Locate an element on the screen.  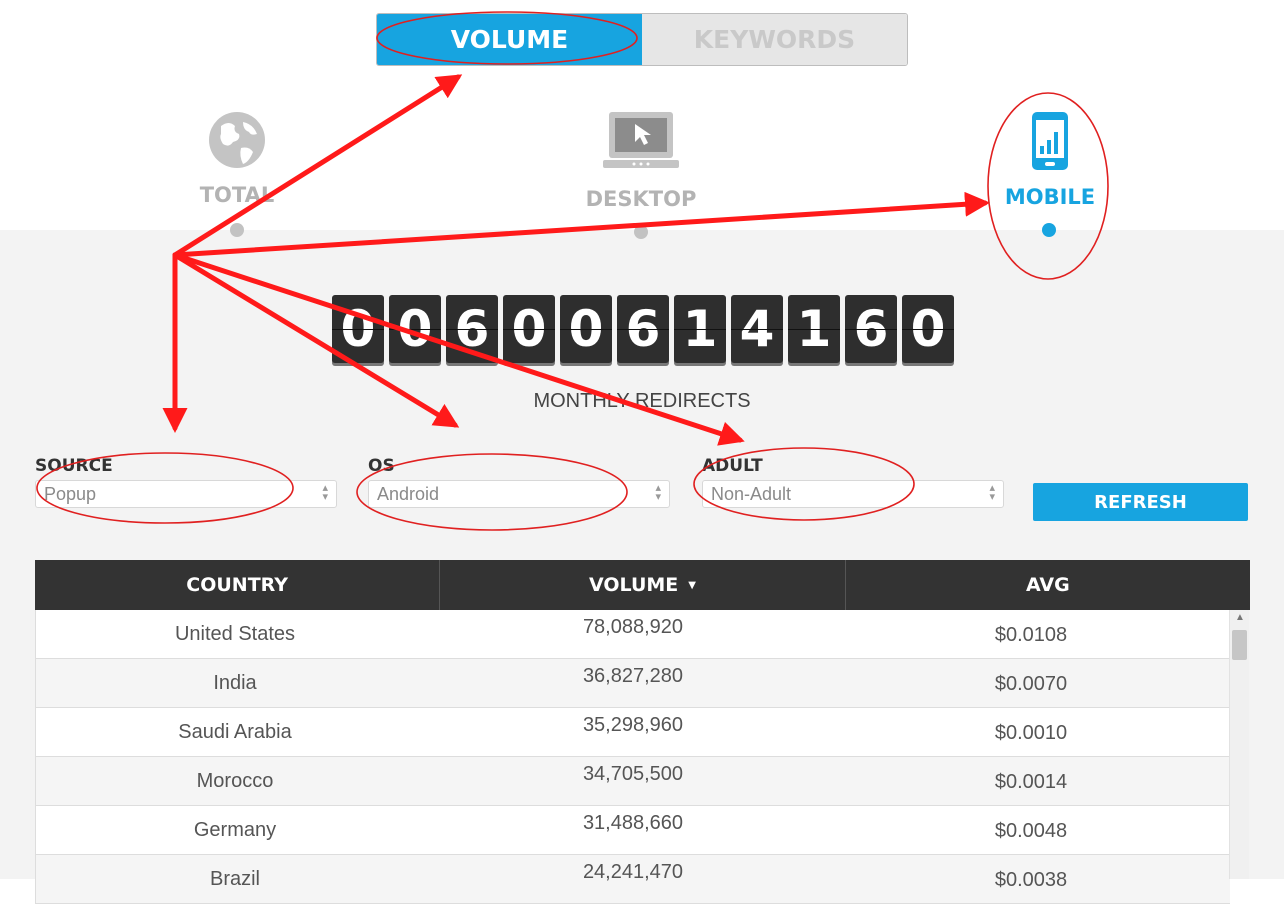
table-row: Morocco 34,705,500 $0.0014 is located at coordinates (632, 781).